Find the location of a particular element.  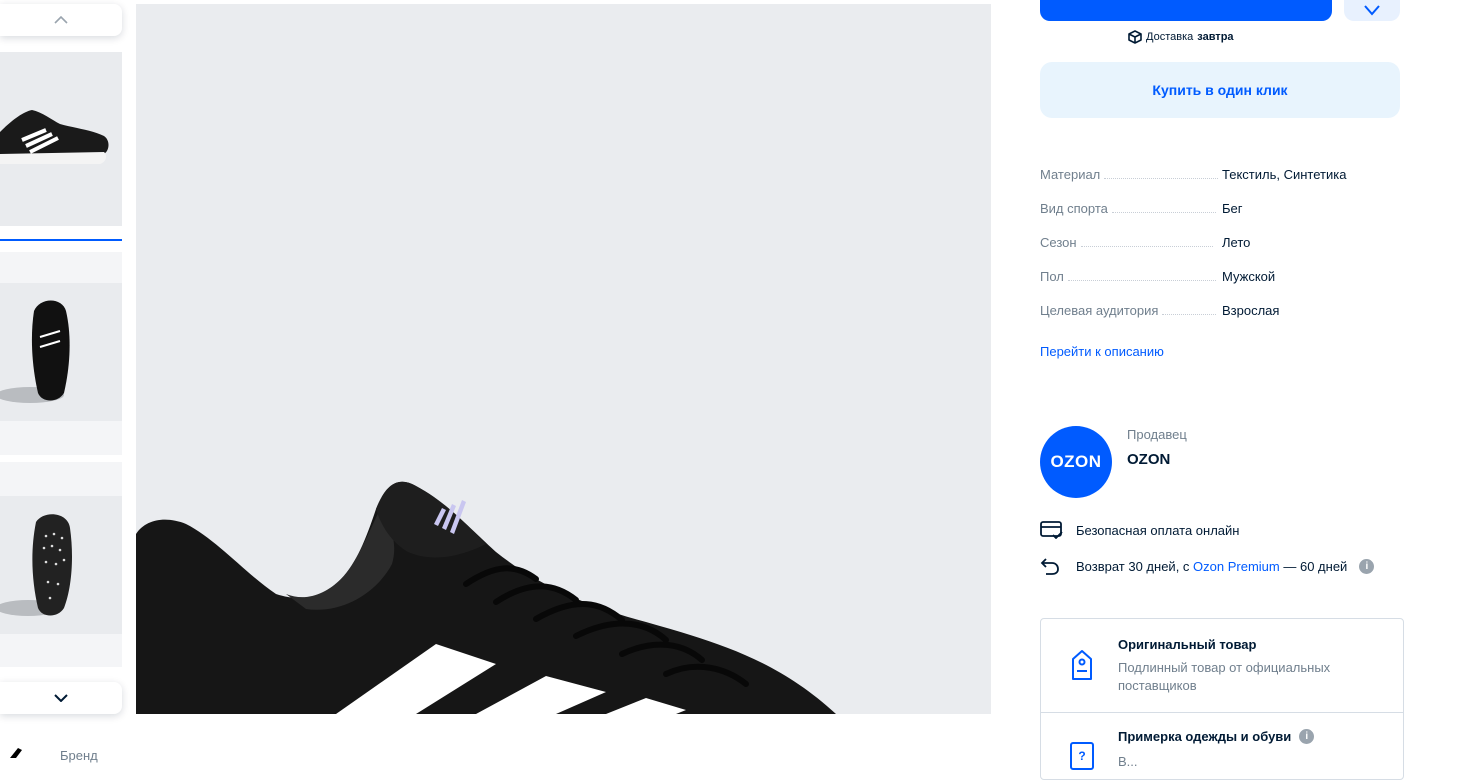

return-arrow-icon is located at coordinates (1049, 566).